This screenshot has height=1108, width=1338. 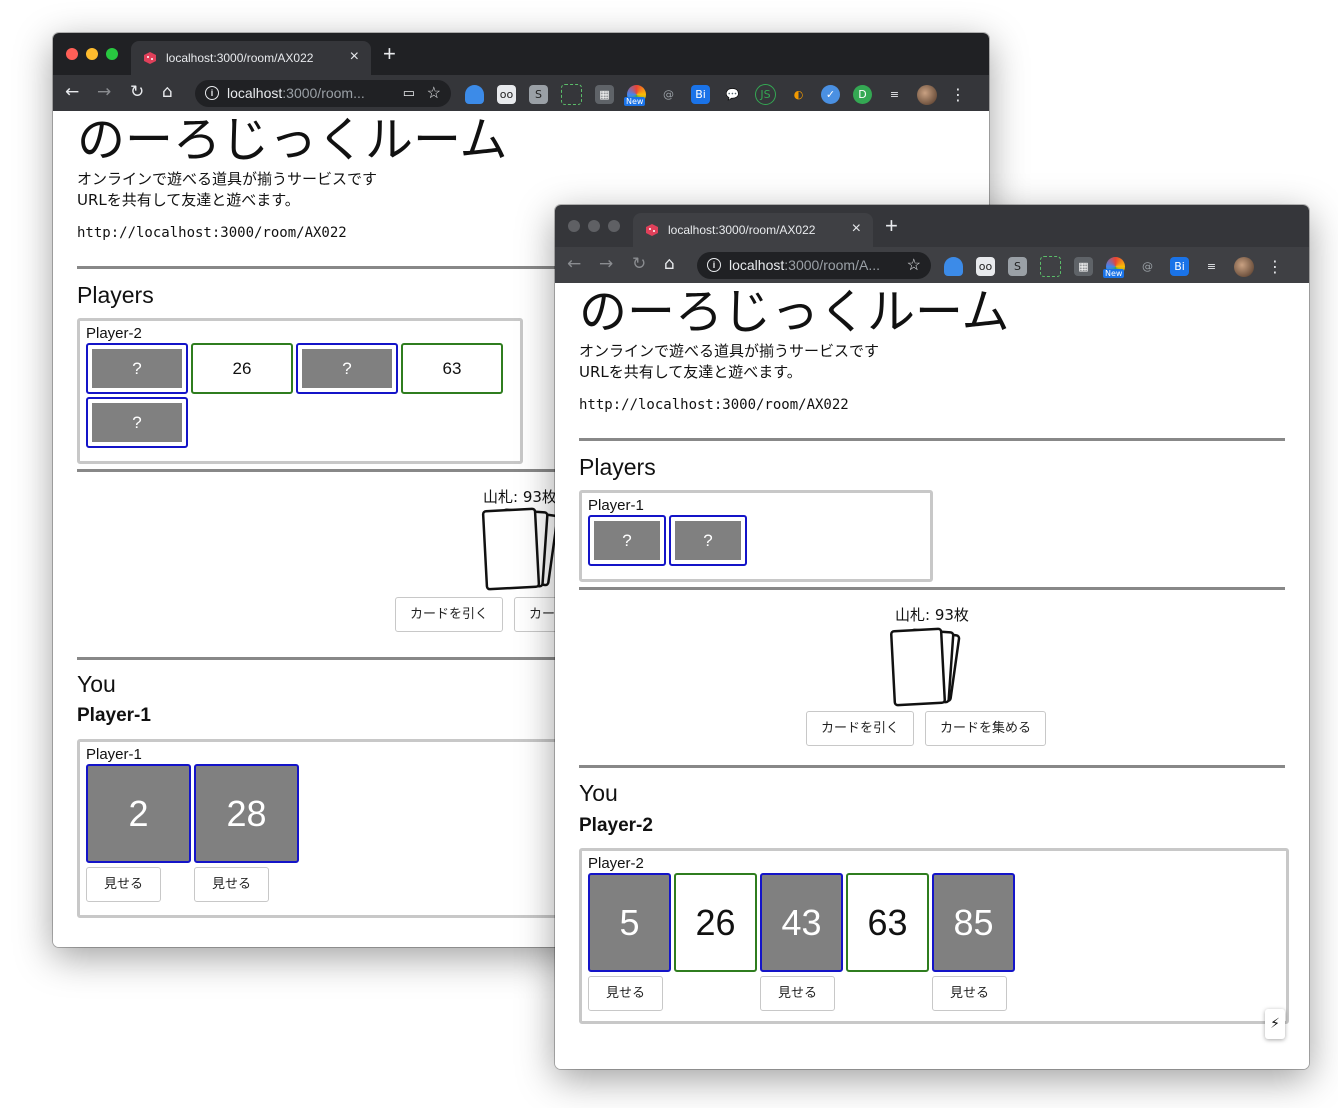 What do you see at coordinates (300, 395) in the screenshot?
I see `opponent-cards: ? 26? 63?` at bounding box center [300, 395].